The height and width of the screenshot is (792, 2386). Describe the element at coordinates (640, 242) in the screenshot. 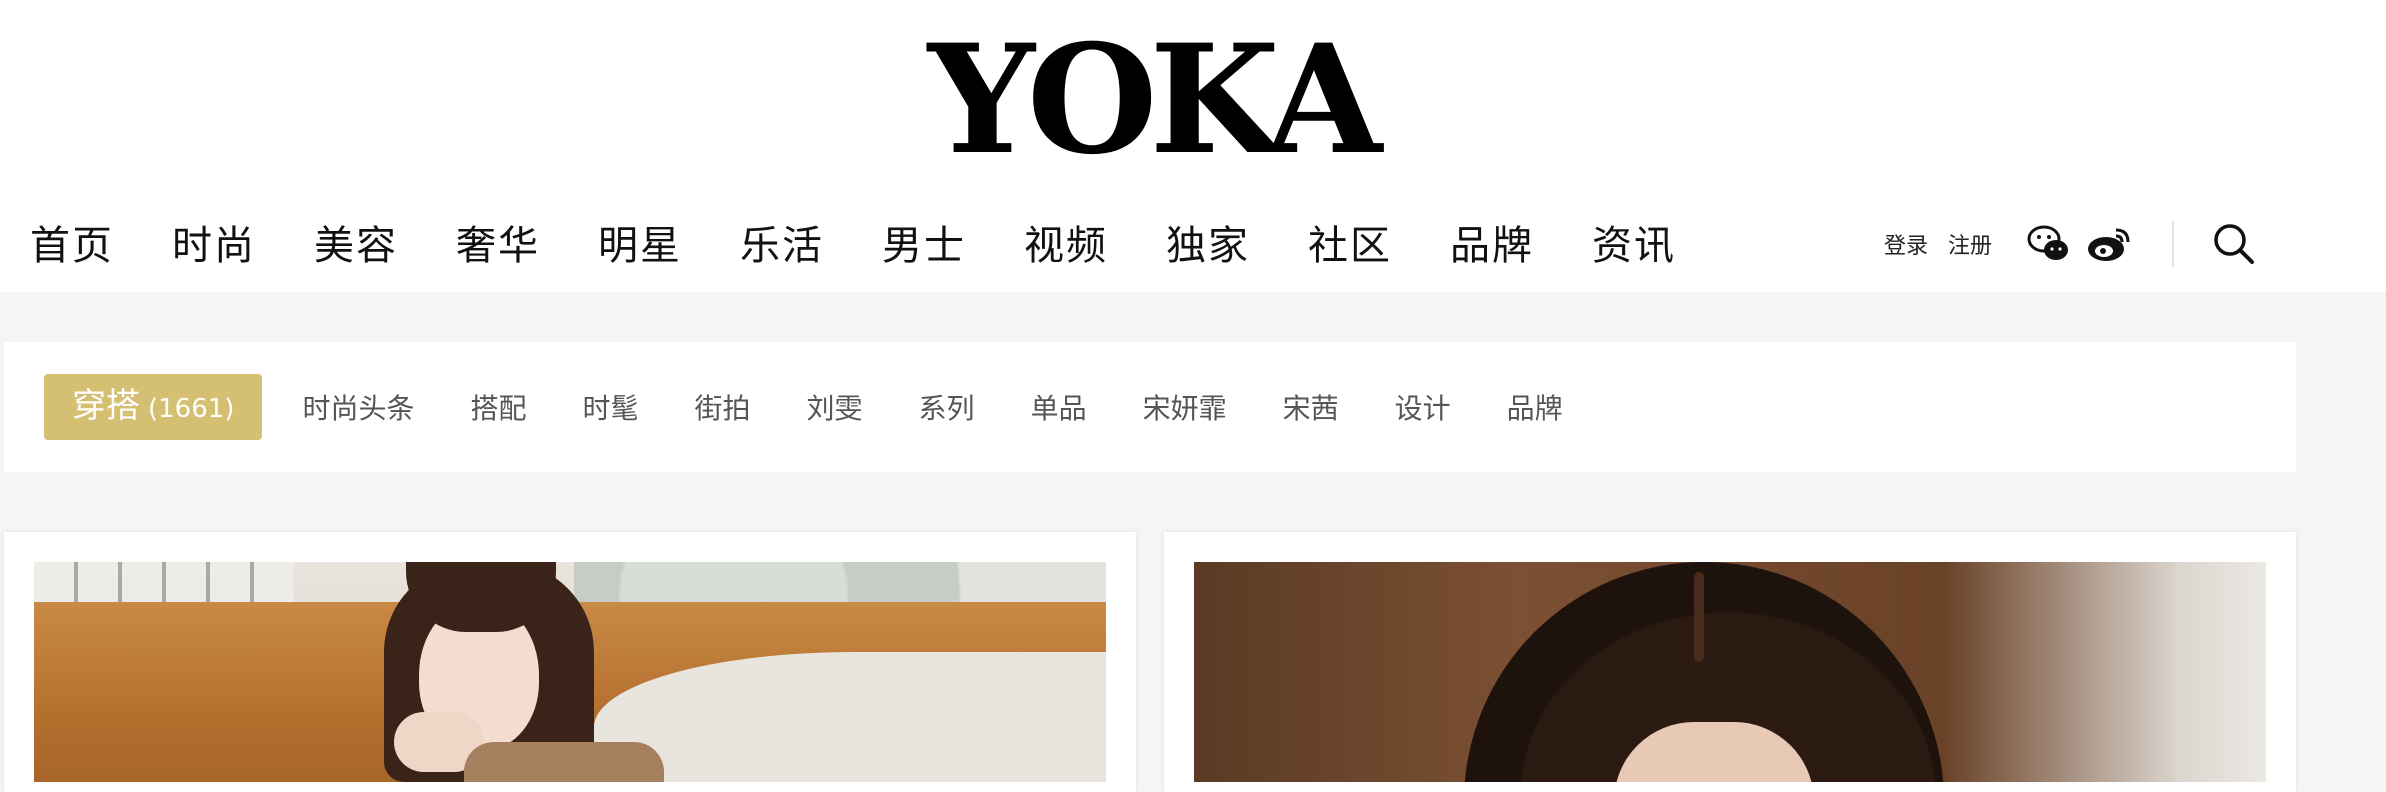

I see `nav-item-celebrity: 明星` at that location.